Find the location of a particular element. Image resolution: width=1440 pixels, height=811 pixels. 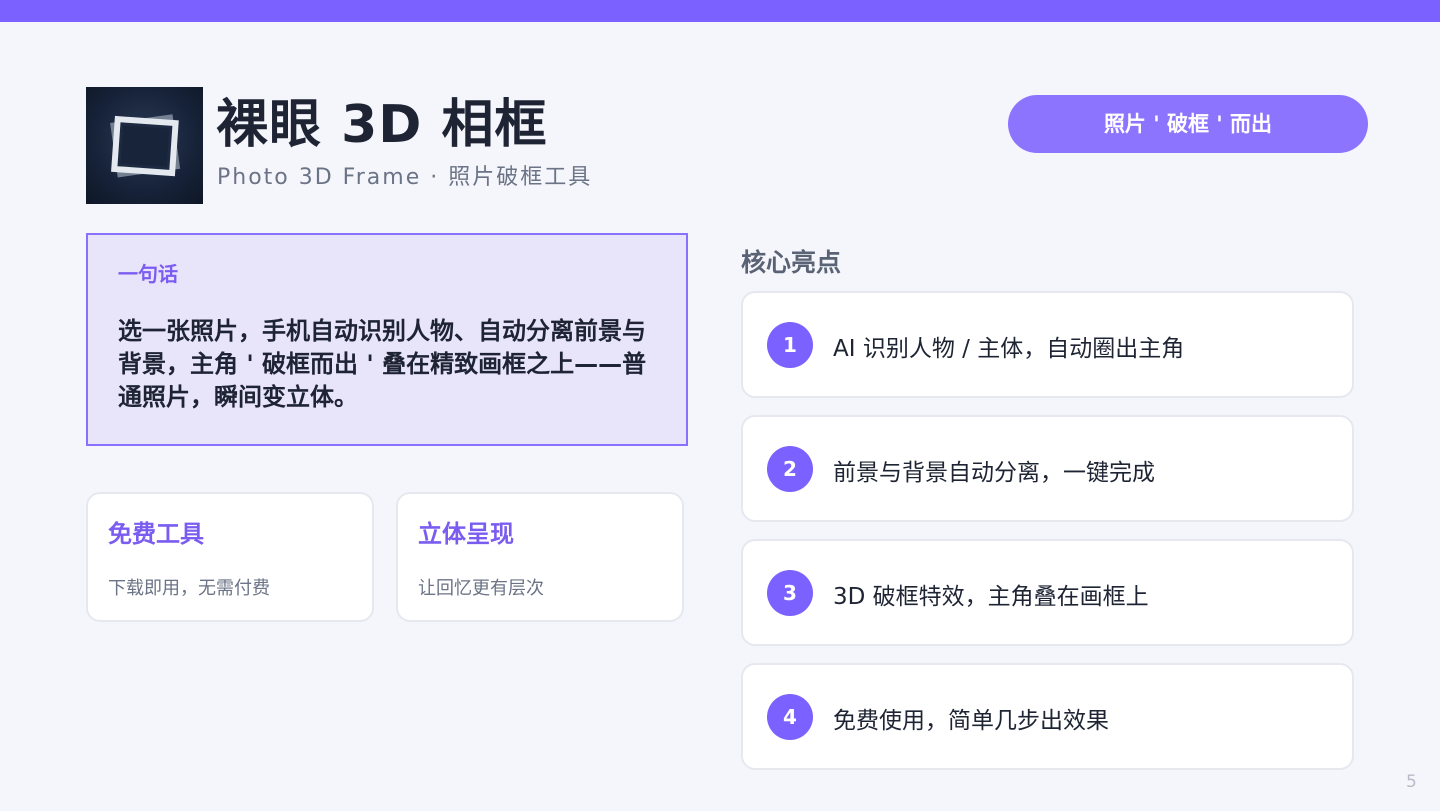

page-number: 5 is located at coordinates (1411, 782).